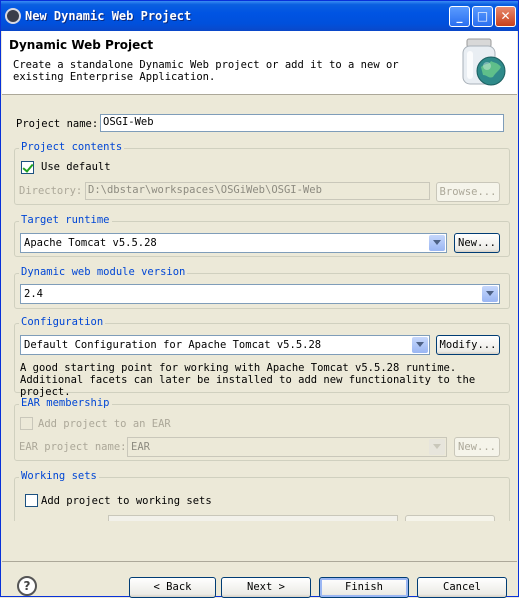  Describe the element at coordinates (57, 124) in the screenshot. I see `project-name-label: Project name:` at that location.